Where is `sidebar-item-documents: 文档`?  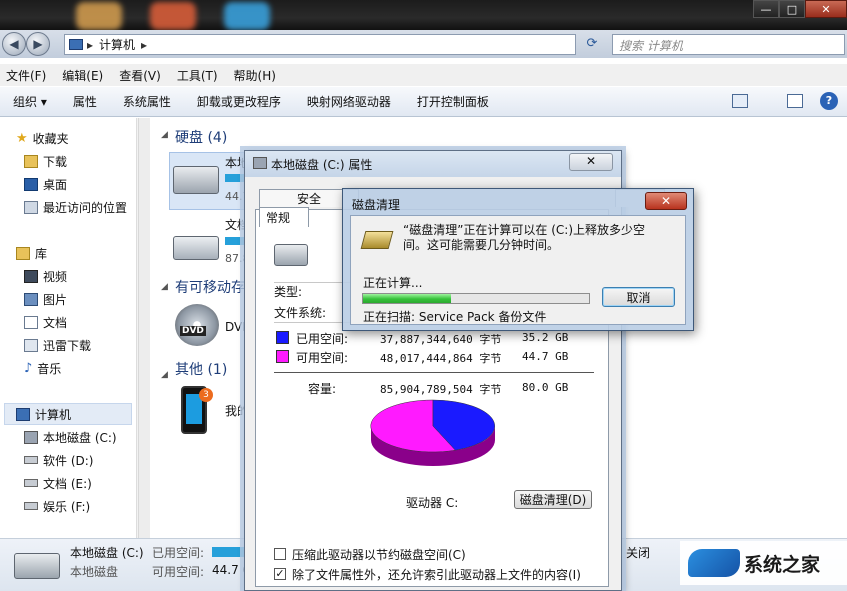 sidebar-item-documents: 文档 is located at coordinates (45, 322).